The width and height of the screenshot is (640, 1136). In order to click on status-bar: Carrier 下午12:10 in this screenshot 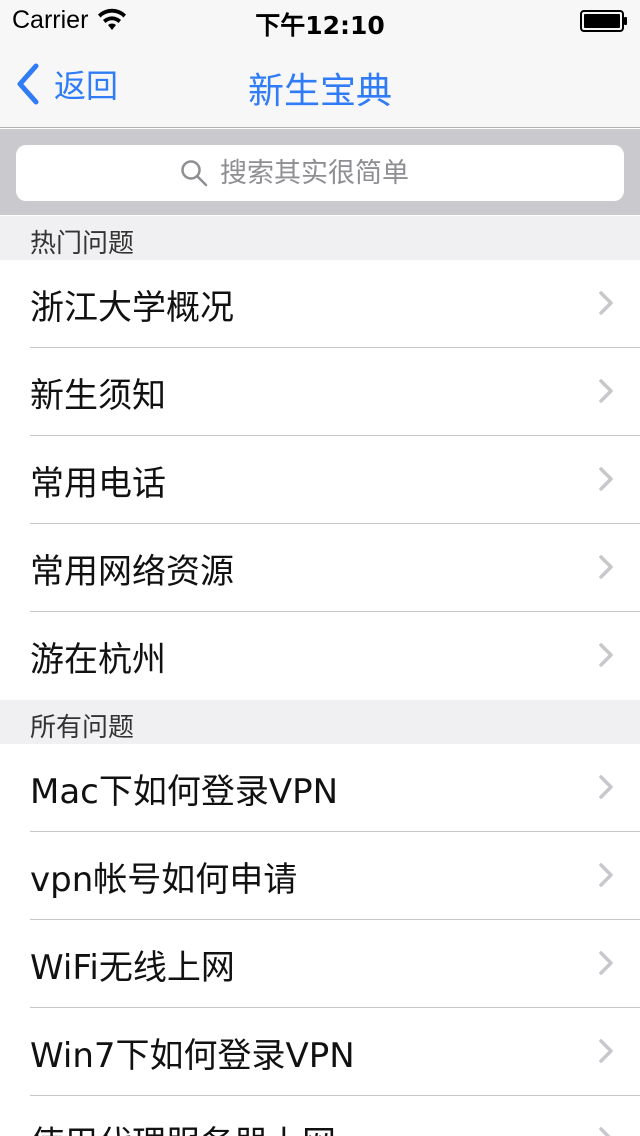, I will do `click(320, 20)`.